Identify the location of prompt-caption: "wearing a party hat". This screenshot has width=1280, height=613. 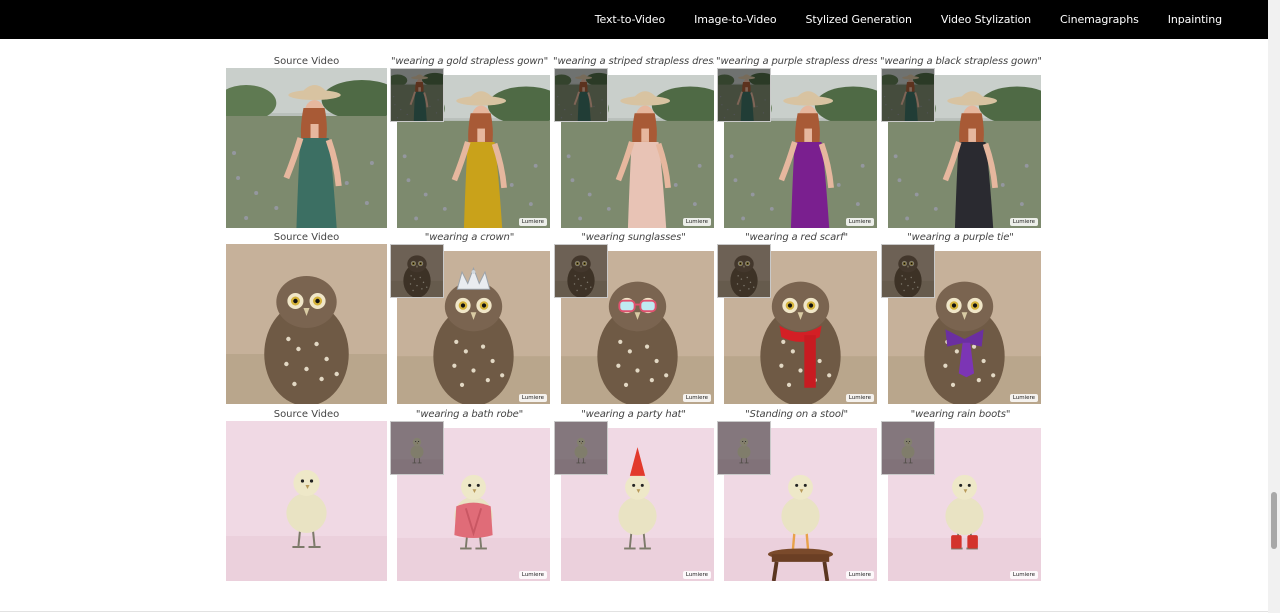
(633, 414).